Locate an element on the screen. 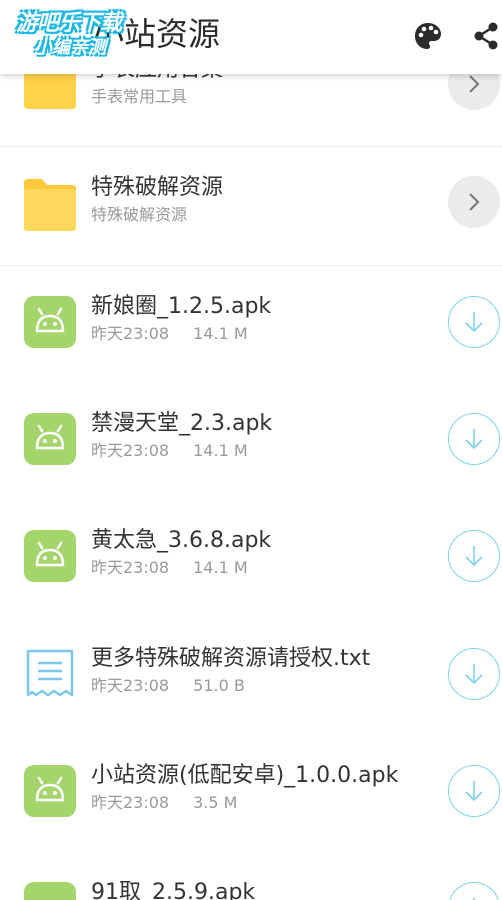 This screenshot has height=900, width=502. open-folder-button is located at coordinates (474, 202).